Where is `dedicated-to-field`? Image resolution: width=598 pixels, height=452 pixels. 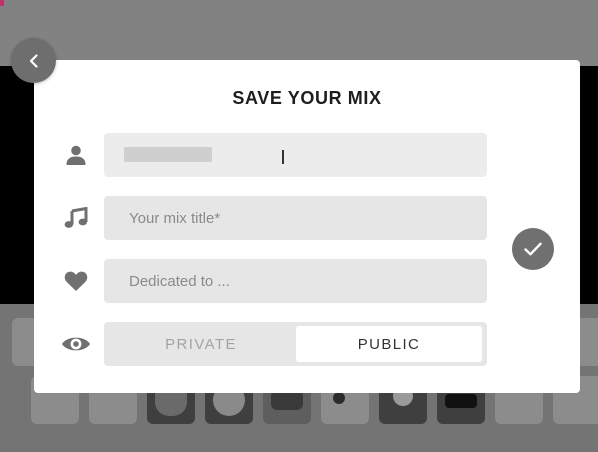
dedicated-to-field is located at coordinates (295, 281).